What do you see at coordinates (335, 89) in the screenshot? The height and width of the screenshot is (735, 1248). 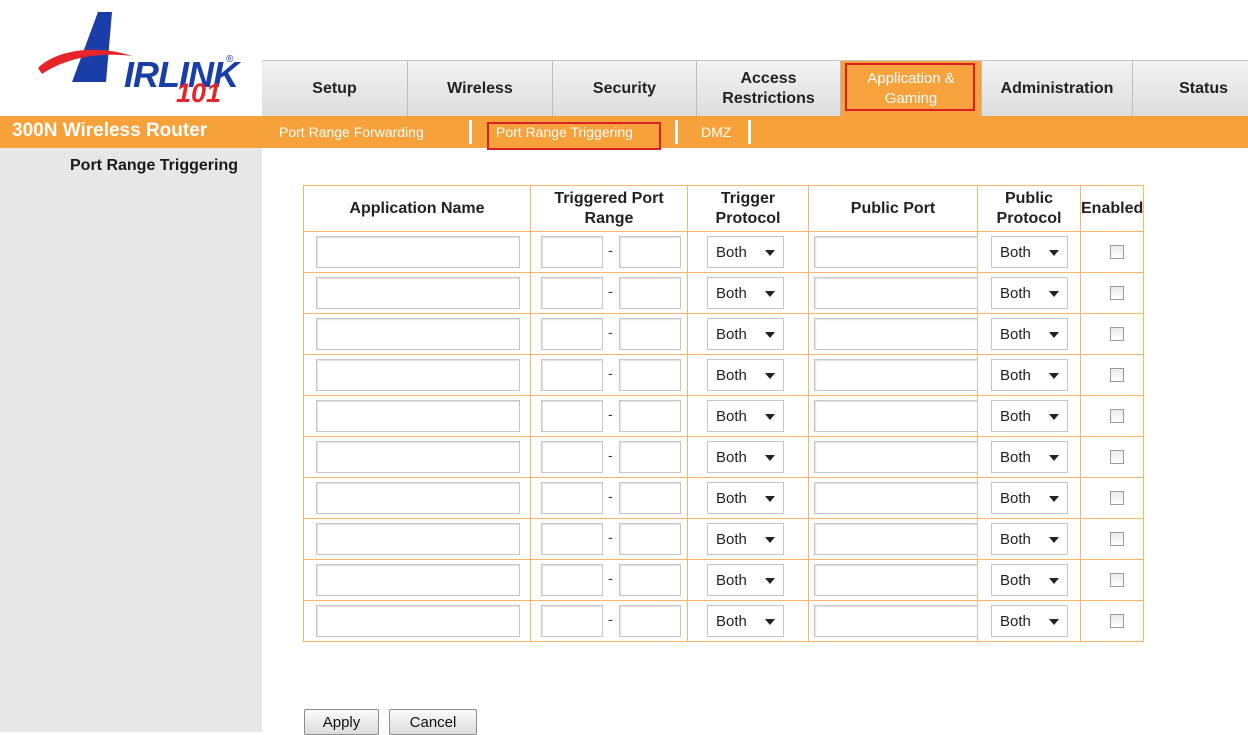 I see `tab-setup: Setup` at bounding box center [335, 89].